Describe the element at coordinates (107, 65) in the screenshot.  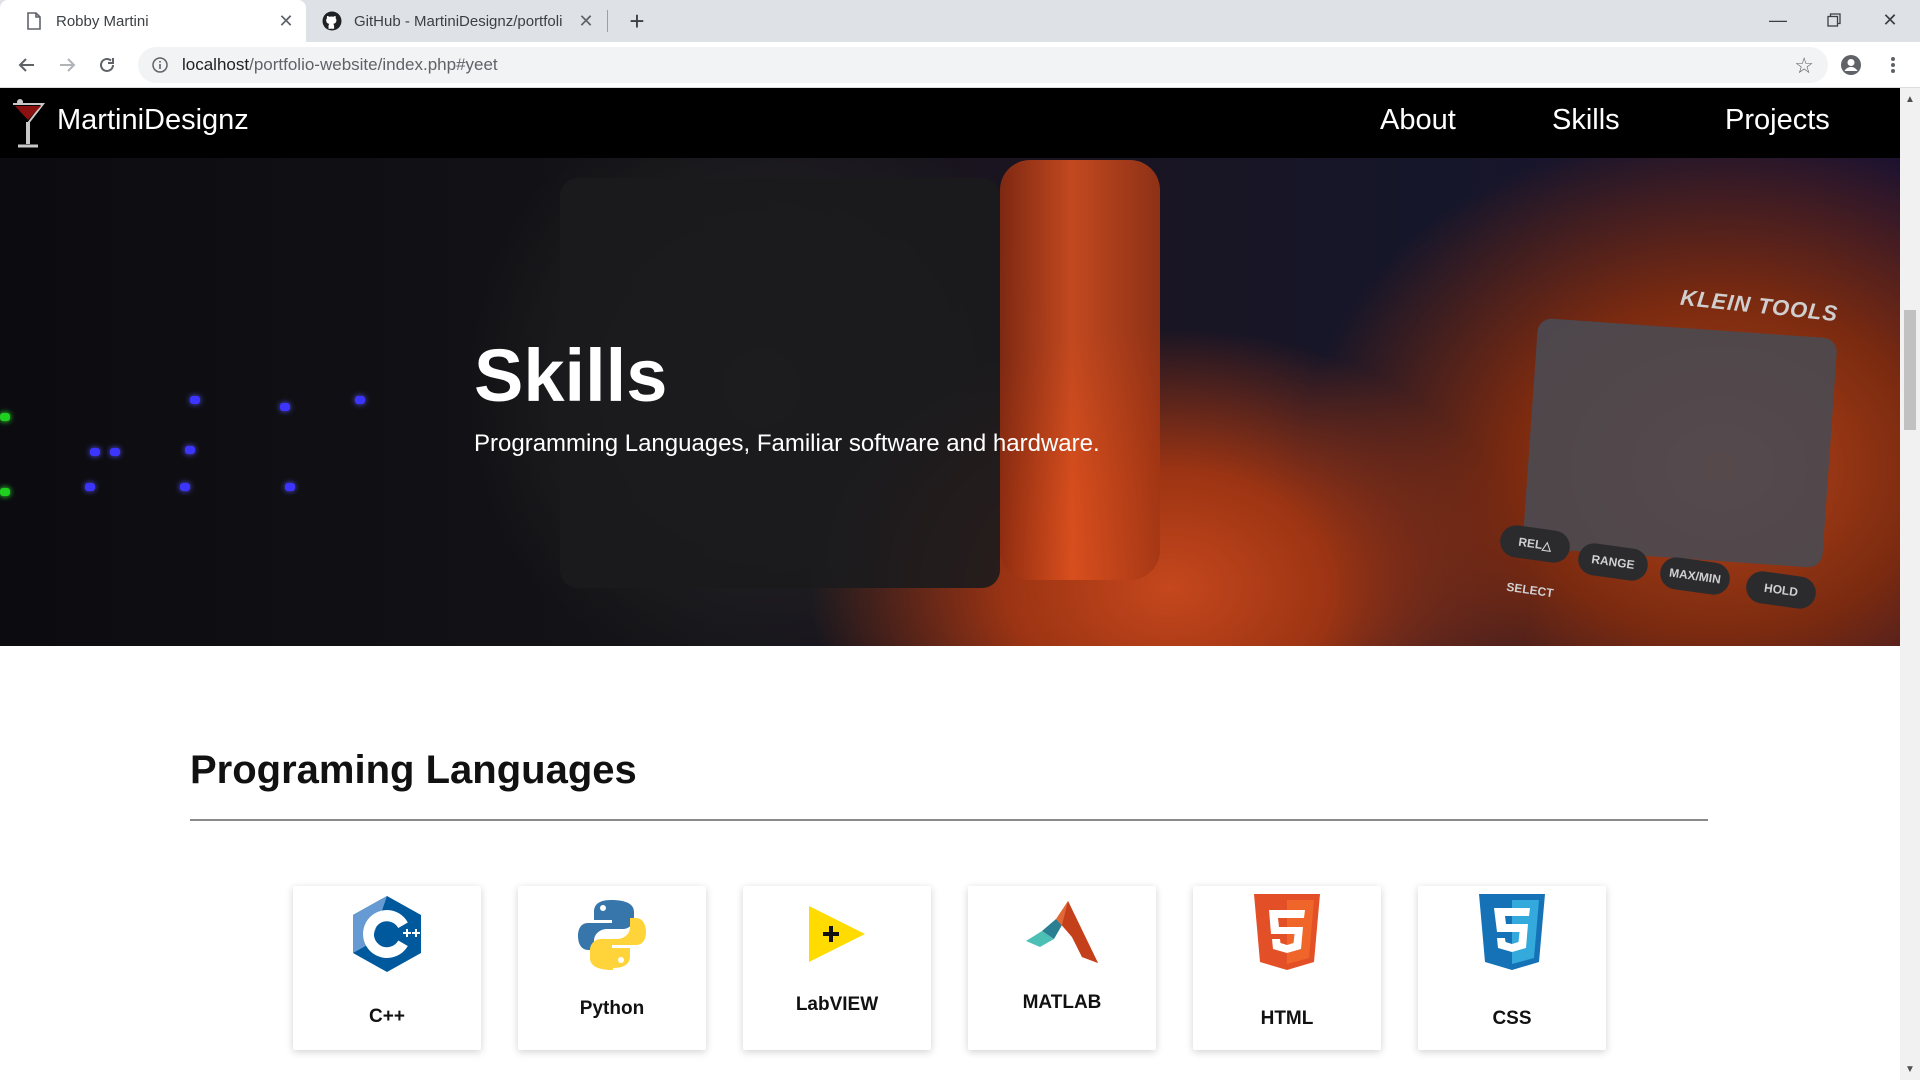
I see `reload-icon` at that location.